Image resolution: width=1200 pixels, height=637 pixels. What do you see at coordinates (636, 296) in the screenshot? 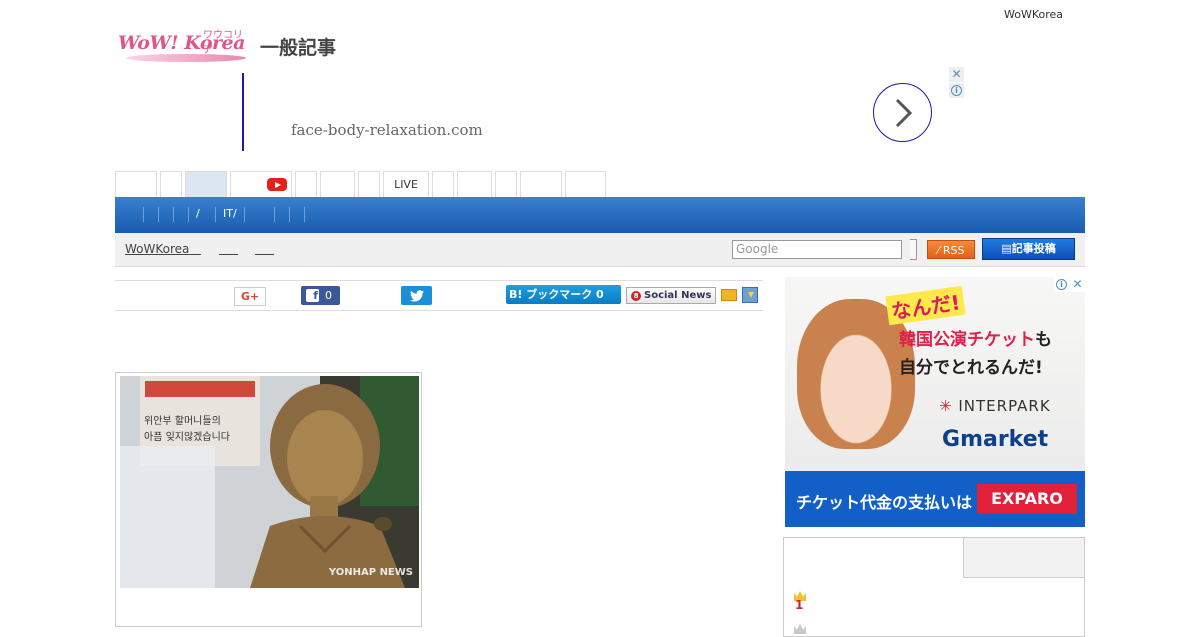
I see `social-news-icon: 8` at bounding box center [636, 296].